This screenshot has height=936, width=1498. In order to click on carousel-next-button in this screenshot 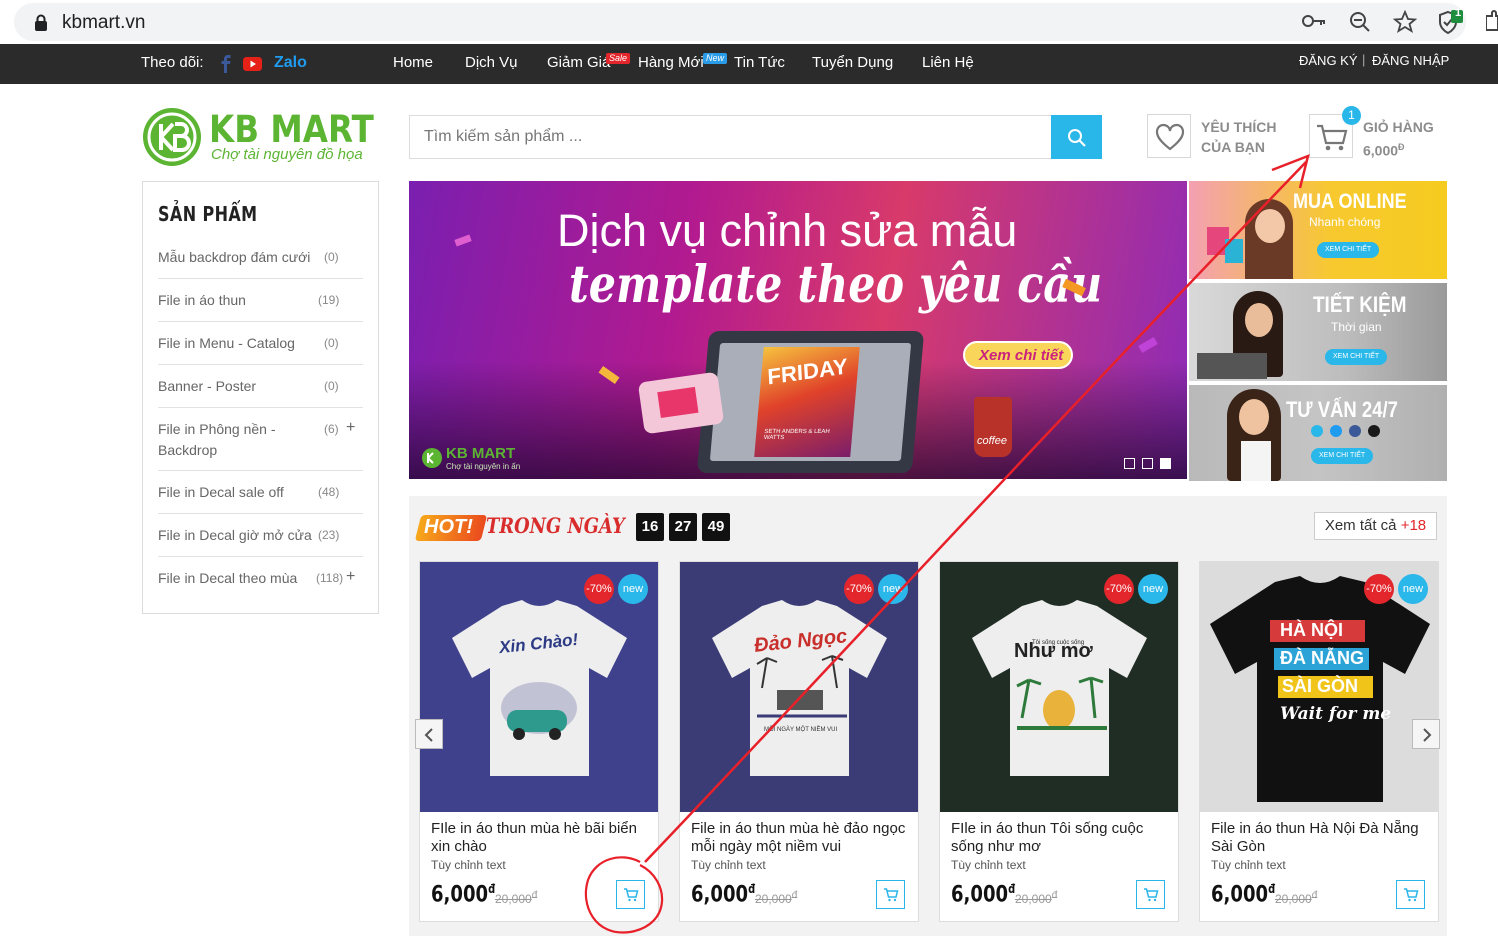, I will do `click(1426, 734)`.